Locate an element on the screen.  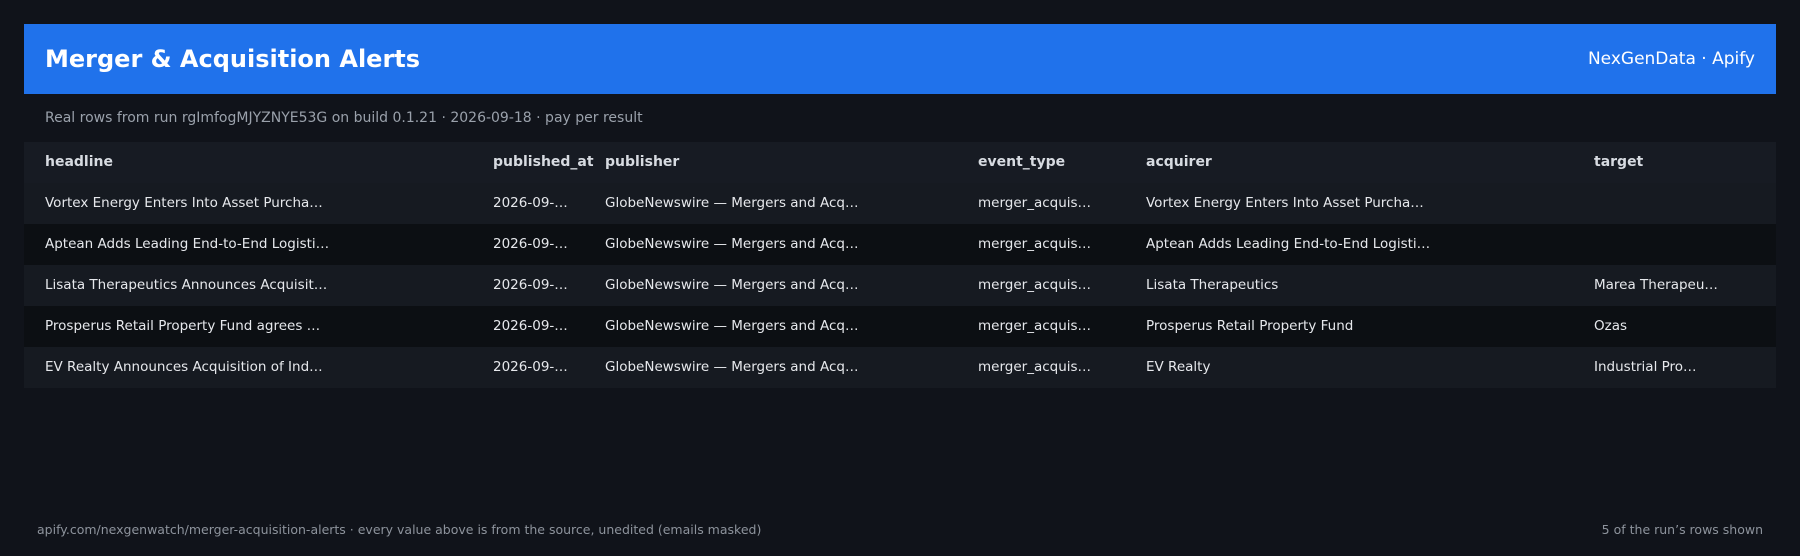
cell-acquirer: Prosperus Retail Property Fund is located at coordinates (1250, 326).